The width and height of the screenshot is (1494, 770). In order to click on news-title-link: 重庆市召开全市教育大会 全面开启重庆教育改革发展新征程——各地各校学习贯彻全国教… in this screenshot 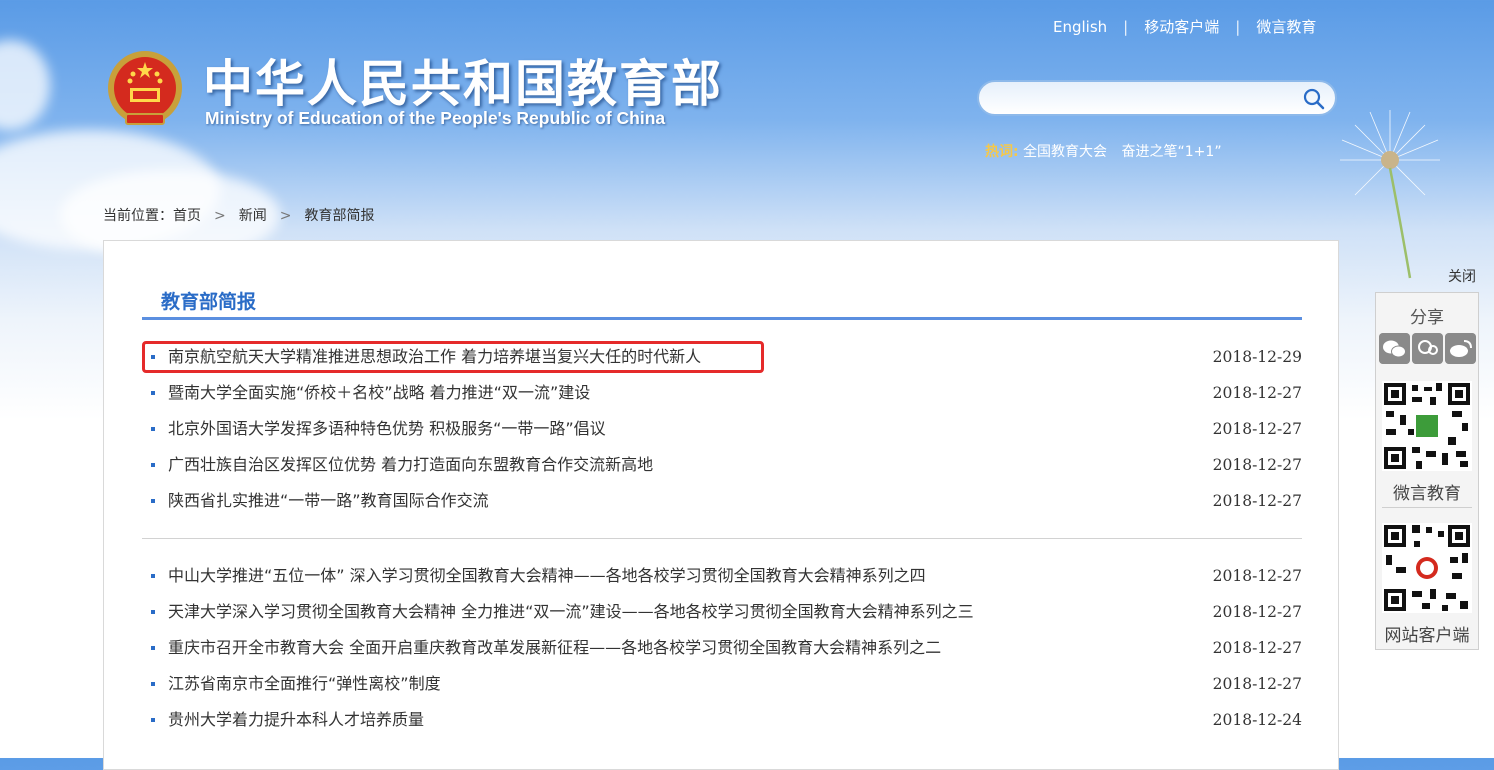, I will do `click(554, 648)`.